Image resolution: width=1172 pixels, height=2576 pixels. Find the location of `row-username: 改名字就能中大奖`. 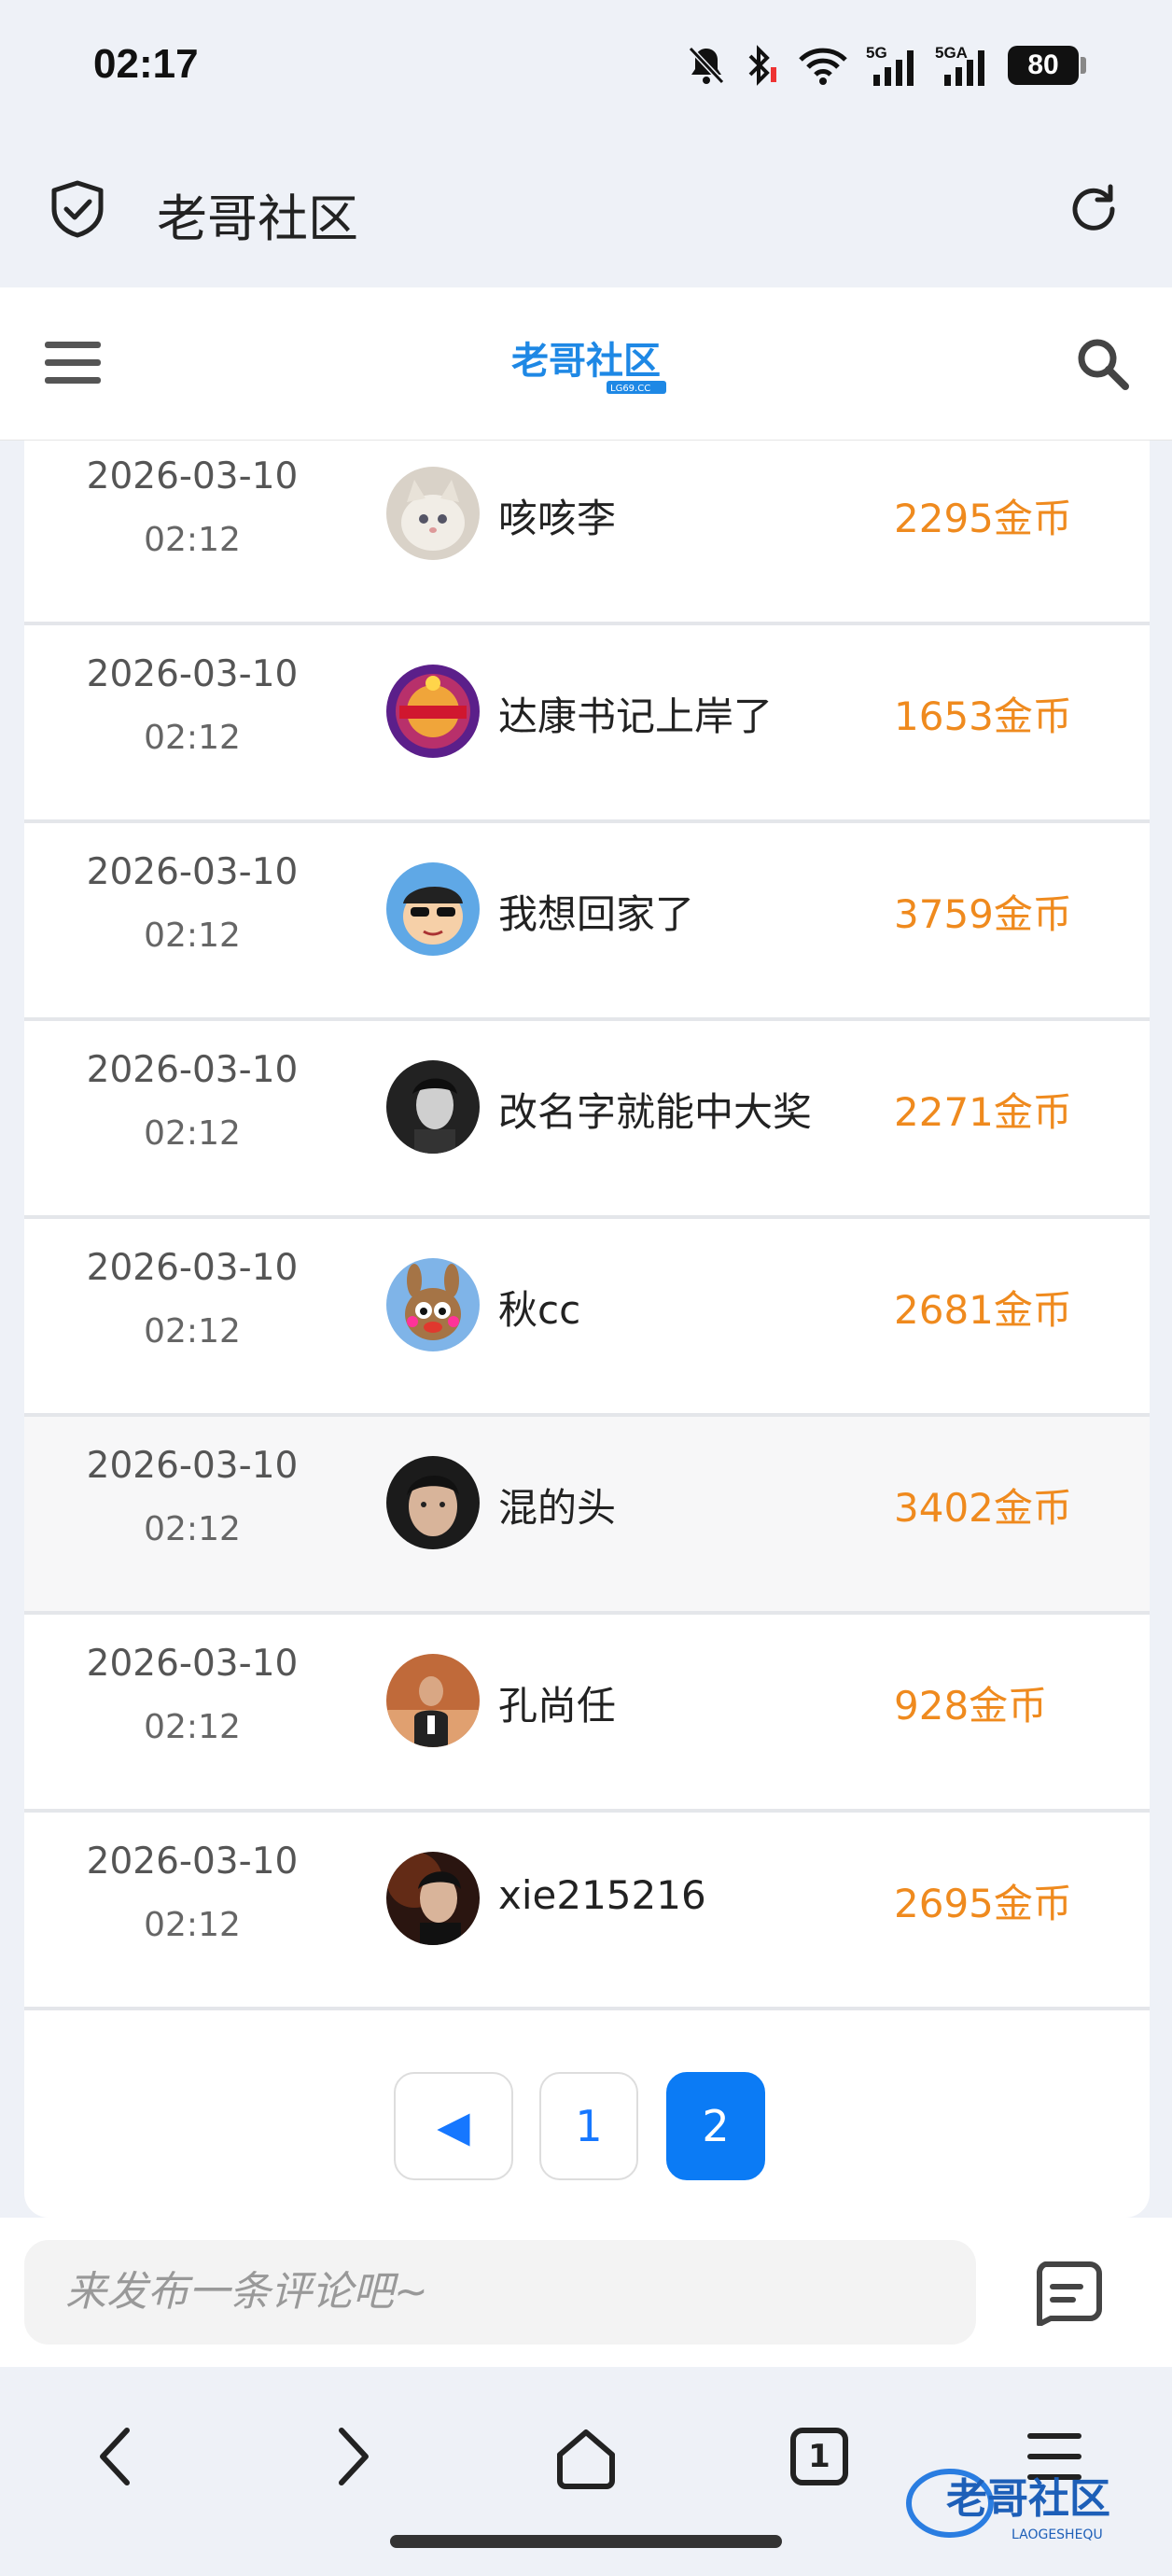

row-username: 改名字就能中大奖 is located at coordinates (655, 1109).